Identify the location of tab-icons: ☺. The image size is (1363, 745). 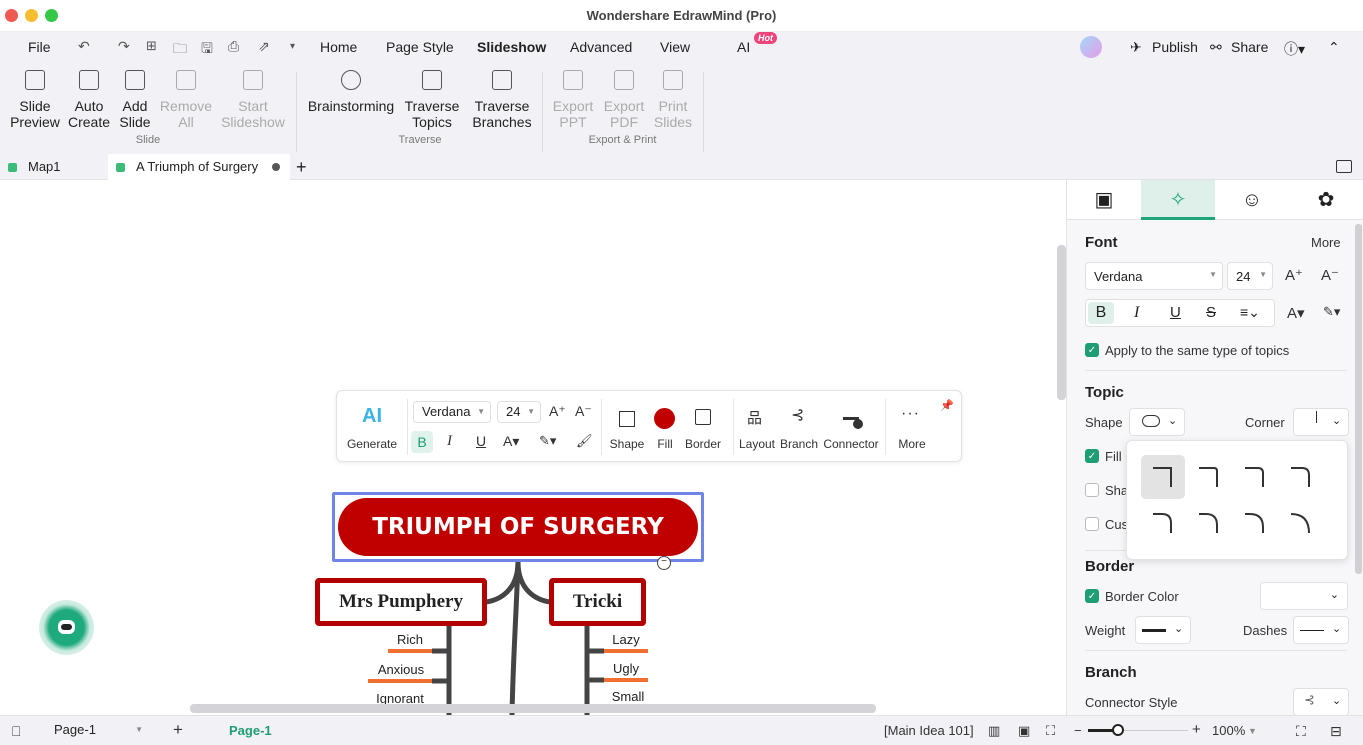
(1252, 200).